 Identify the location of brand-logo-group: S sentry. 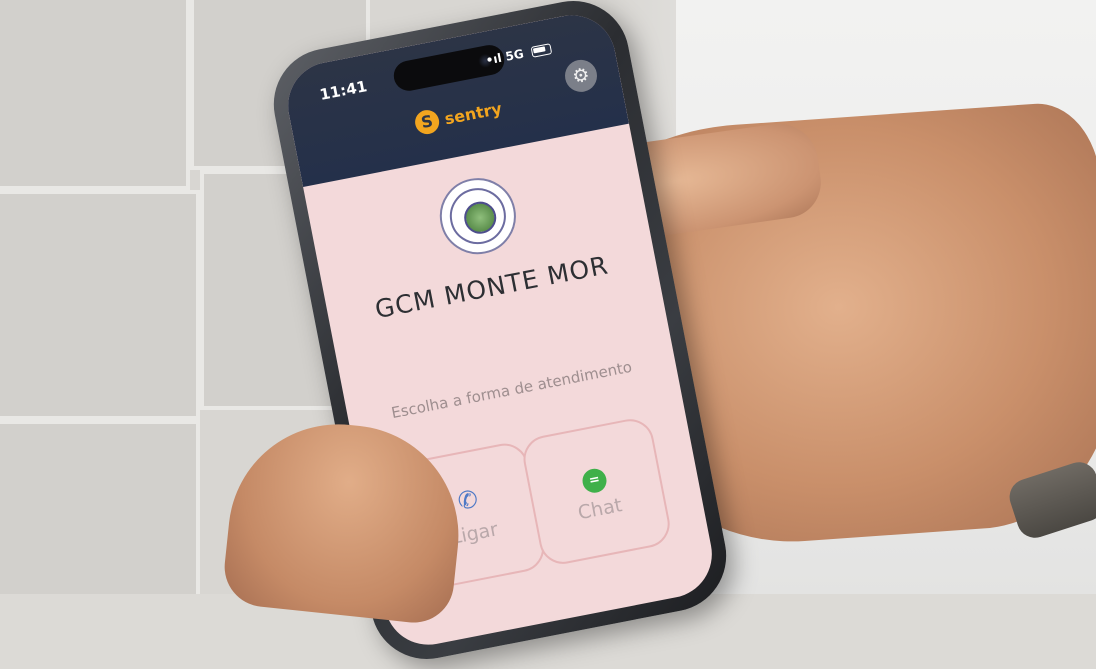
(458, 116).